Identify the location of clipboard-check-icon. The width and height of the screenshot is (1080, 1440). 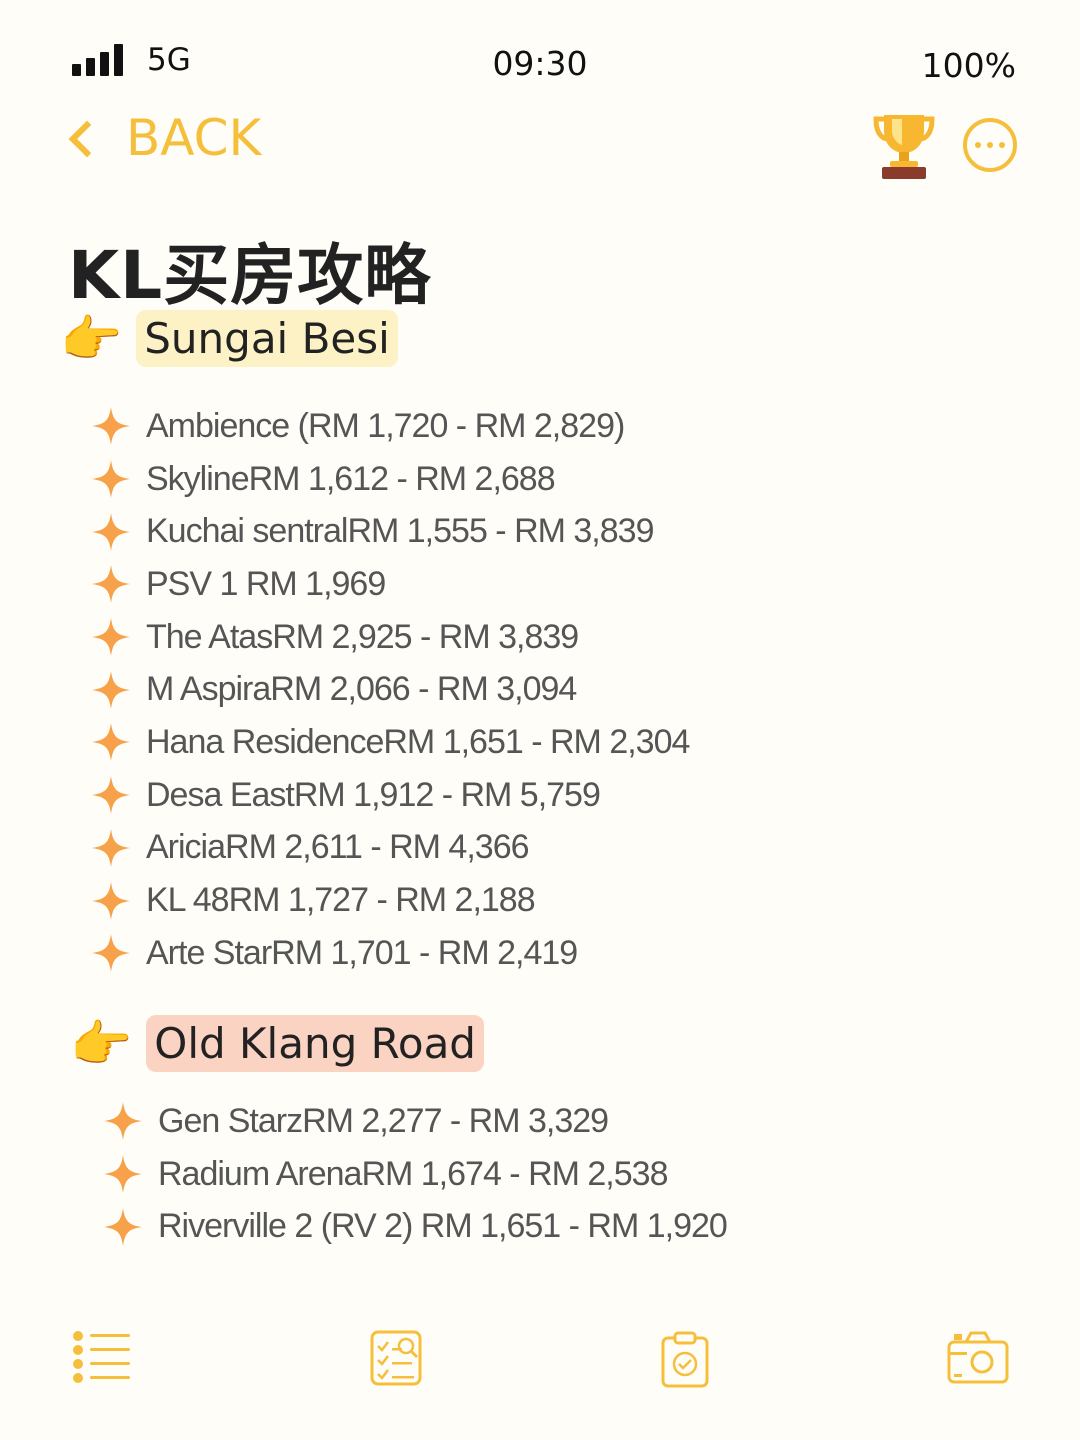
(685, 1359).